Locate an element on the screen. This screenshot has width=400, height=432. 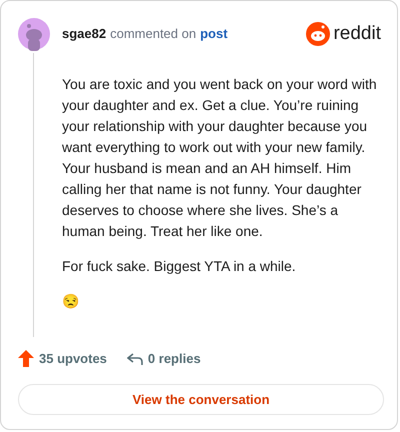
brand-name: reddit is located at coordinates (357, 34).